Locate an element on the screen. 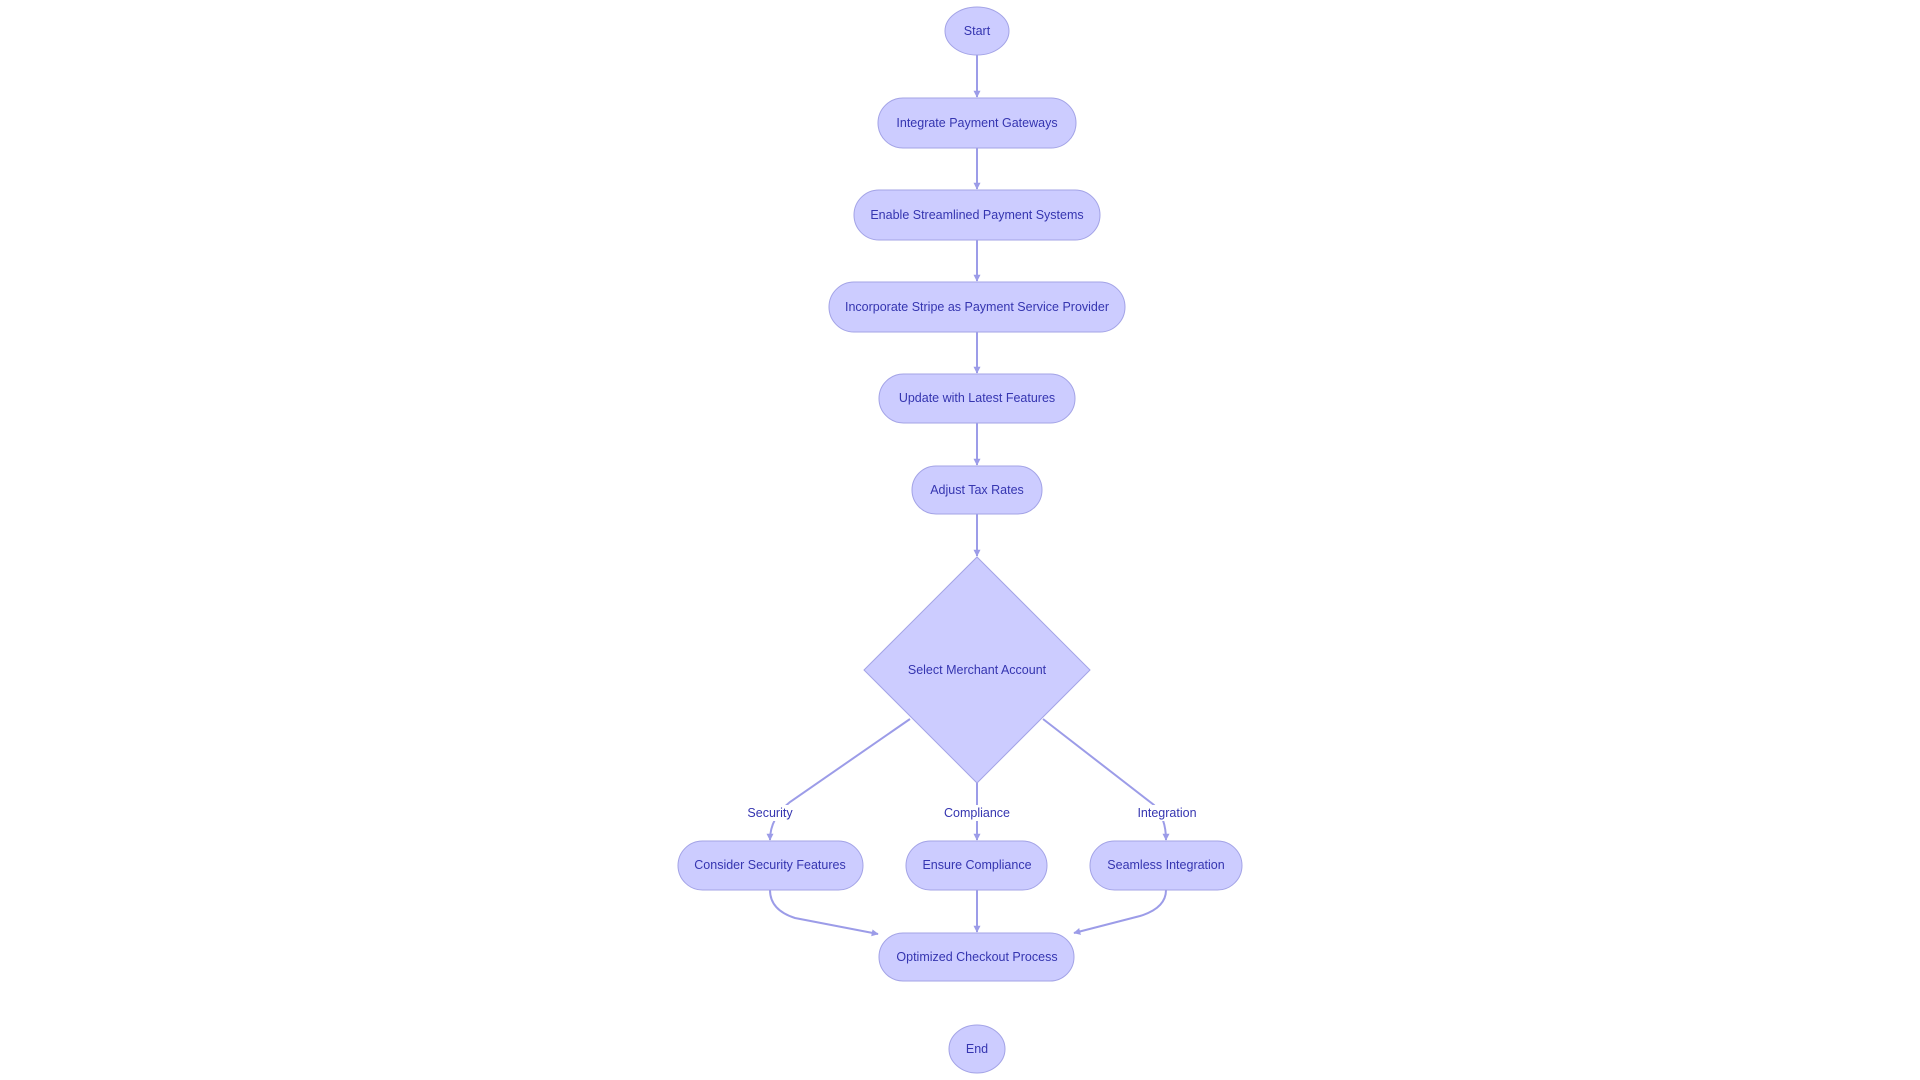 Image resolution: width=1920 pixels, height=1080 pixels. node-security-label: Consider Security Features is located at coordinates (769, 865).